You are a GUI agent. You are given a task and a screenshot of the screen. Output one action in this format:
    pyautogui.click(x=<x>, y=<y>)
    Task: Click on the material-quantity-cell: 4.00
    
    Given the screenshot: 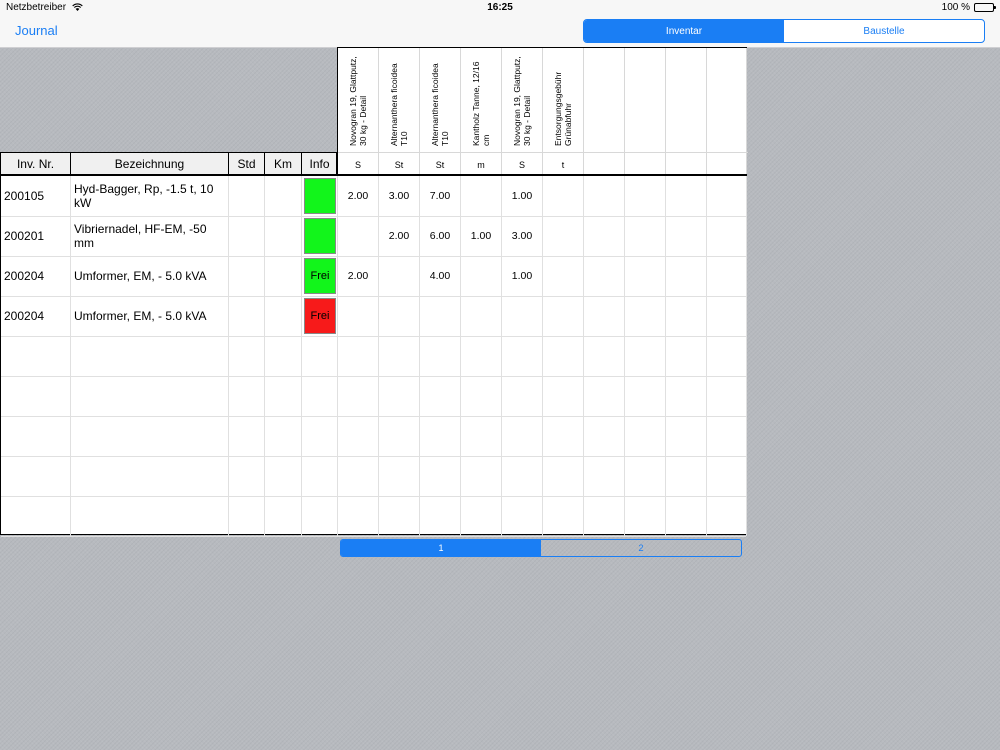 What is the action you would take?
    pyautogui.click(x=440, y=276)
    